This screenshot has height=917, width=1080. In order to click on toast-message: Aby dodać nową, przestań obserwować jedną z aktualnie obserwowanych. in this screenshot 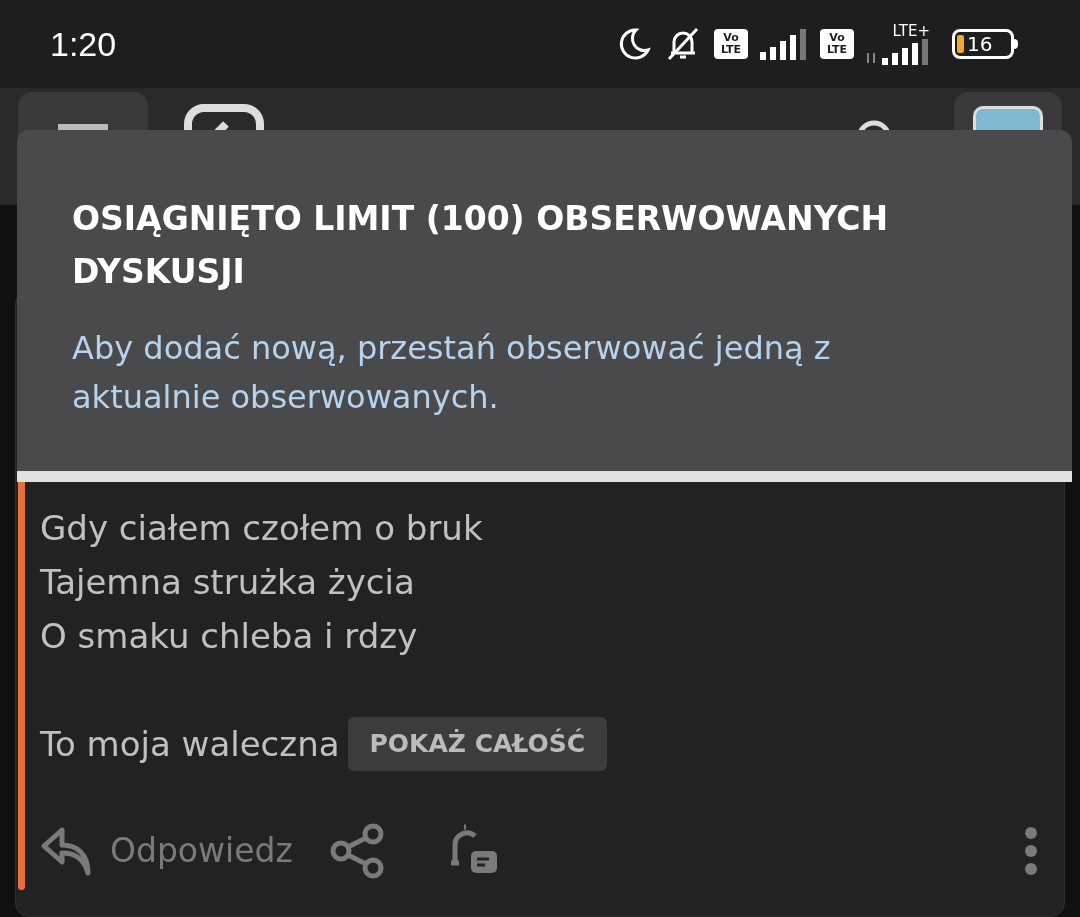, I will do `click(452, 373)`.